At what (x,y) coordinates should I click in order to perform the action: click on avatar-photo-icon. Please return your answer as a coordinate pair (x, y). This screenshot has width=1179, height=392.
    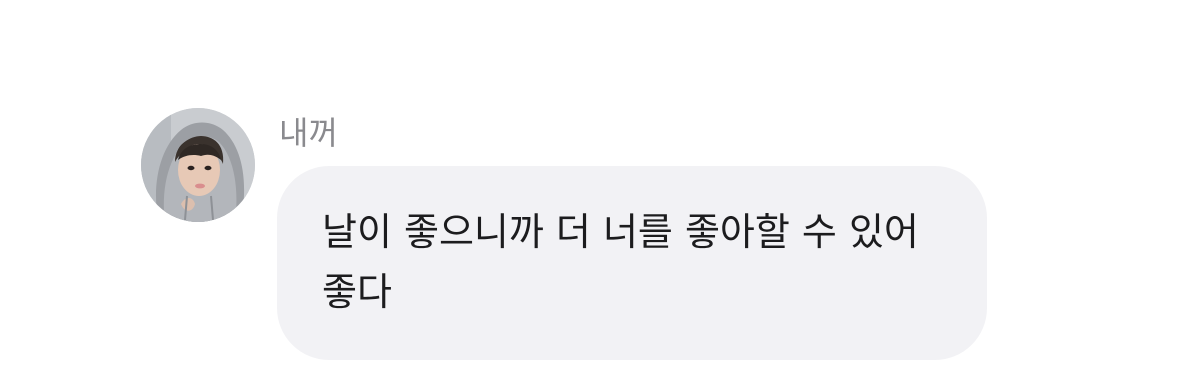
    Looking at the image, I should click on (198, 165).